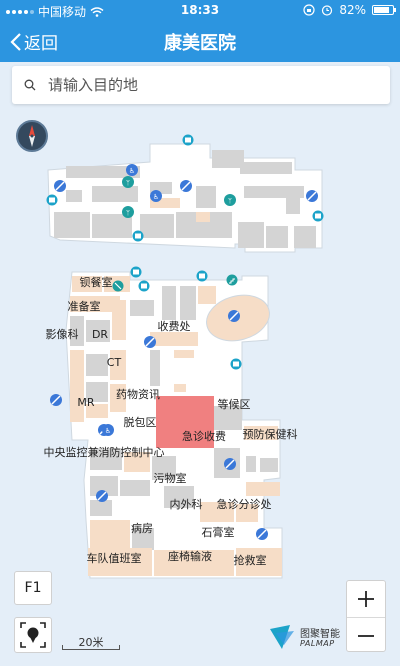 The height and width of the screenshot is (666, 400). I want to click on room-label-imaging: 影像科, so click(62, 334).